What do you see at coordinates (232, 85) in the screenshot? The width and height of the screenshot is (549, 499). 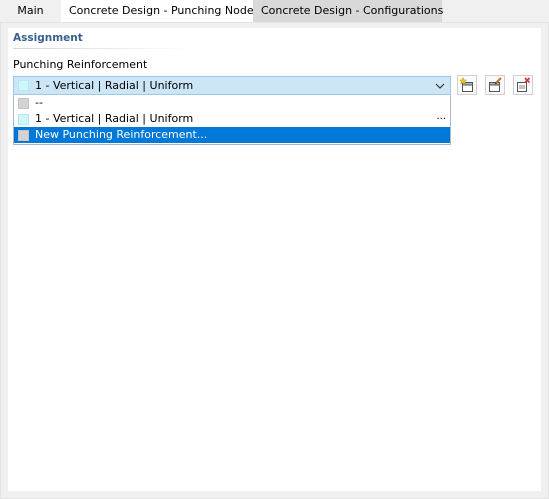 I see `punching-reinforcement-combobox: 1 - Vertical | Radial | Uniform` at bounding box center [232, 85].